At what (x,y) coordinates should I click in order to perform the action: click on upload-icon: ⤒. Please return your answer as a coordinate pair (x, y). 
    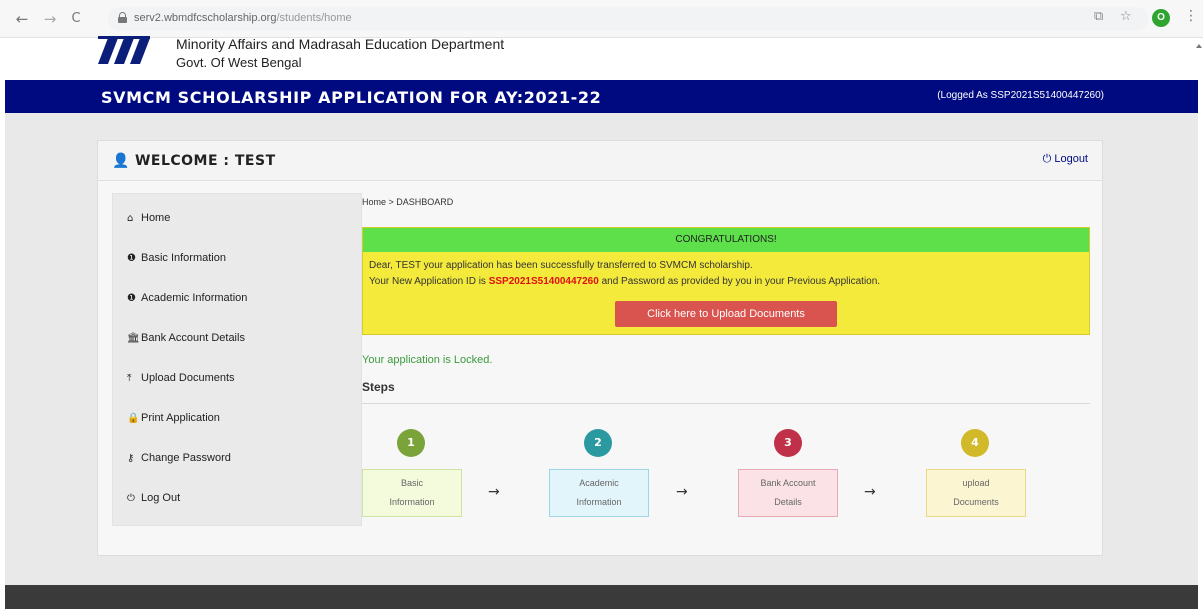
    Looking at the image, I should click on (129, 378).